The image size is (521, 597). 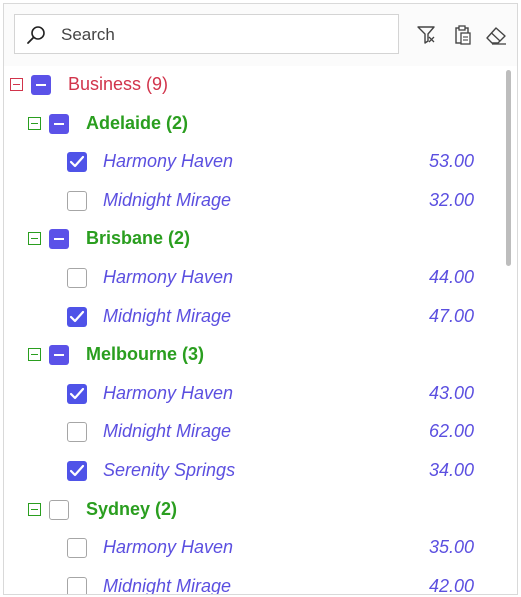 What do you see at coordinates (508, 168) in the screenshot?
I see `scrollbar-thumb` at bounding box center [508, 168].